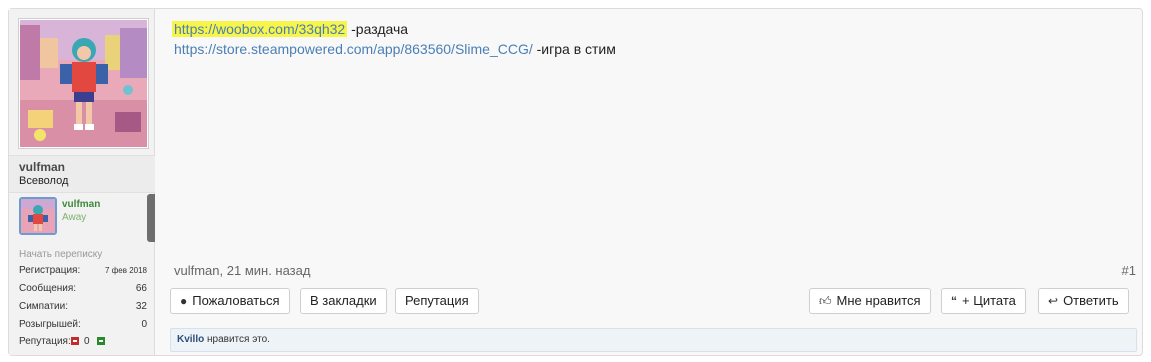 This screenshot has height=362, width=1151. I want to click on mini-card-status: Away, so click(74, 217).